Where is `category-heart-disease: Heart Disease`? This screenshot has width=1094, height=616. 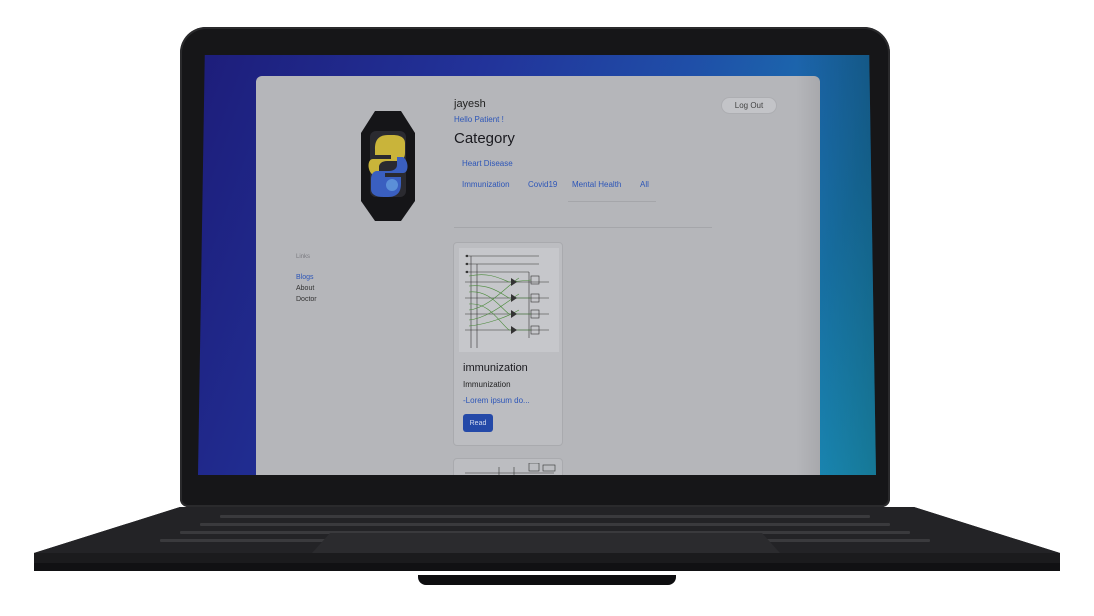
category-heart-disease: Heart Disease is located at coordinates (487, 163).